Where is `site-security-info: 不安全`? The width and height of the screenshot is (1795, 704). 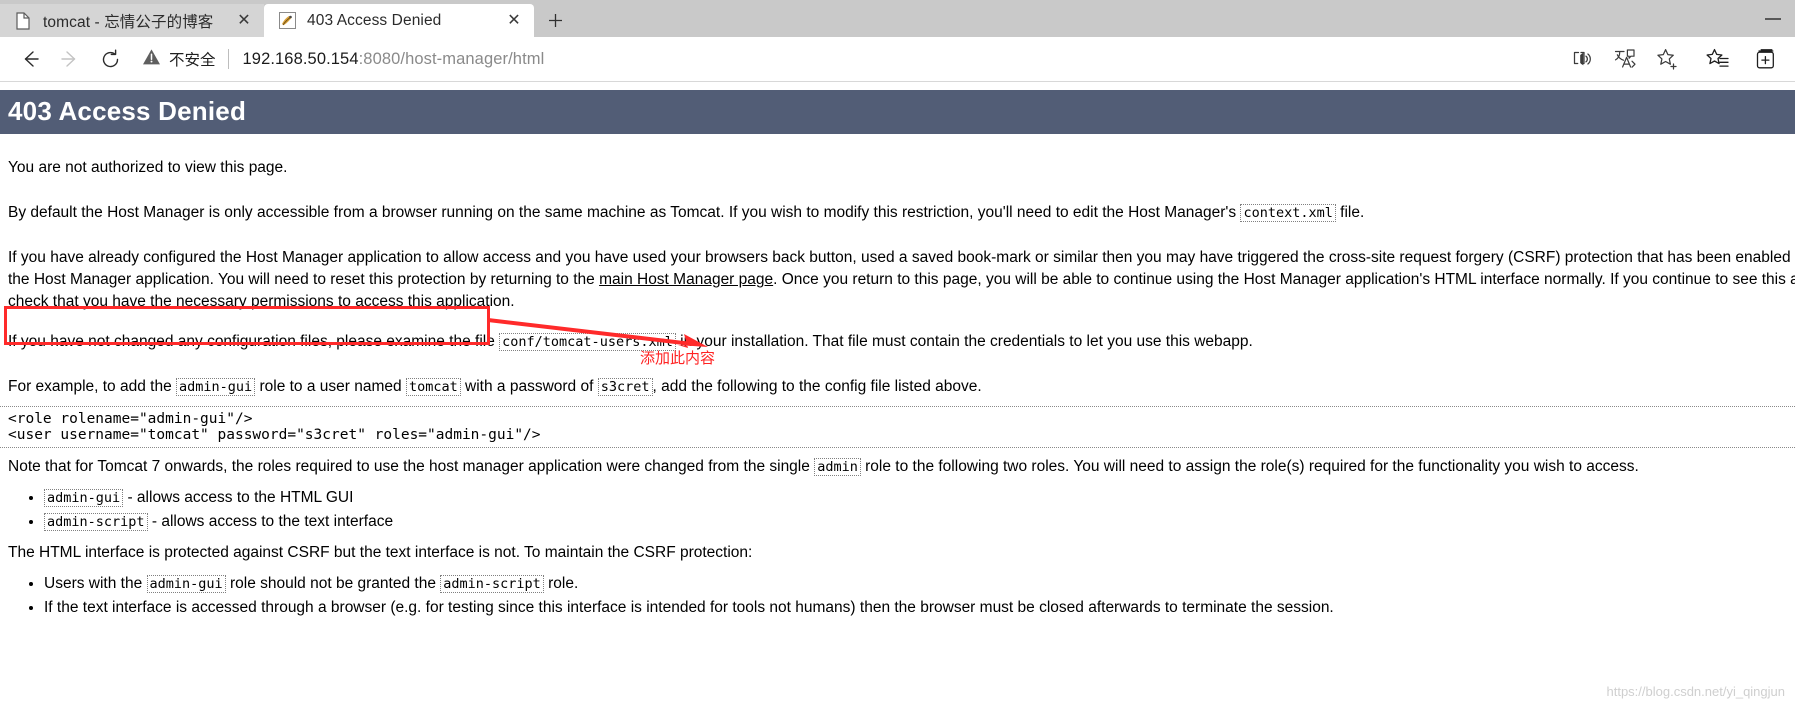 site-security-info: 不安全 is located at coordinates (185, 59).